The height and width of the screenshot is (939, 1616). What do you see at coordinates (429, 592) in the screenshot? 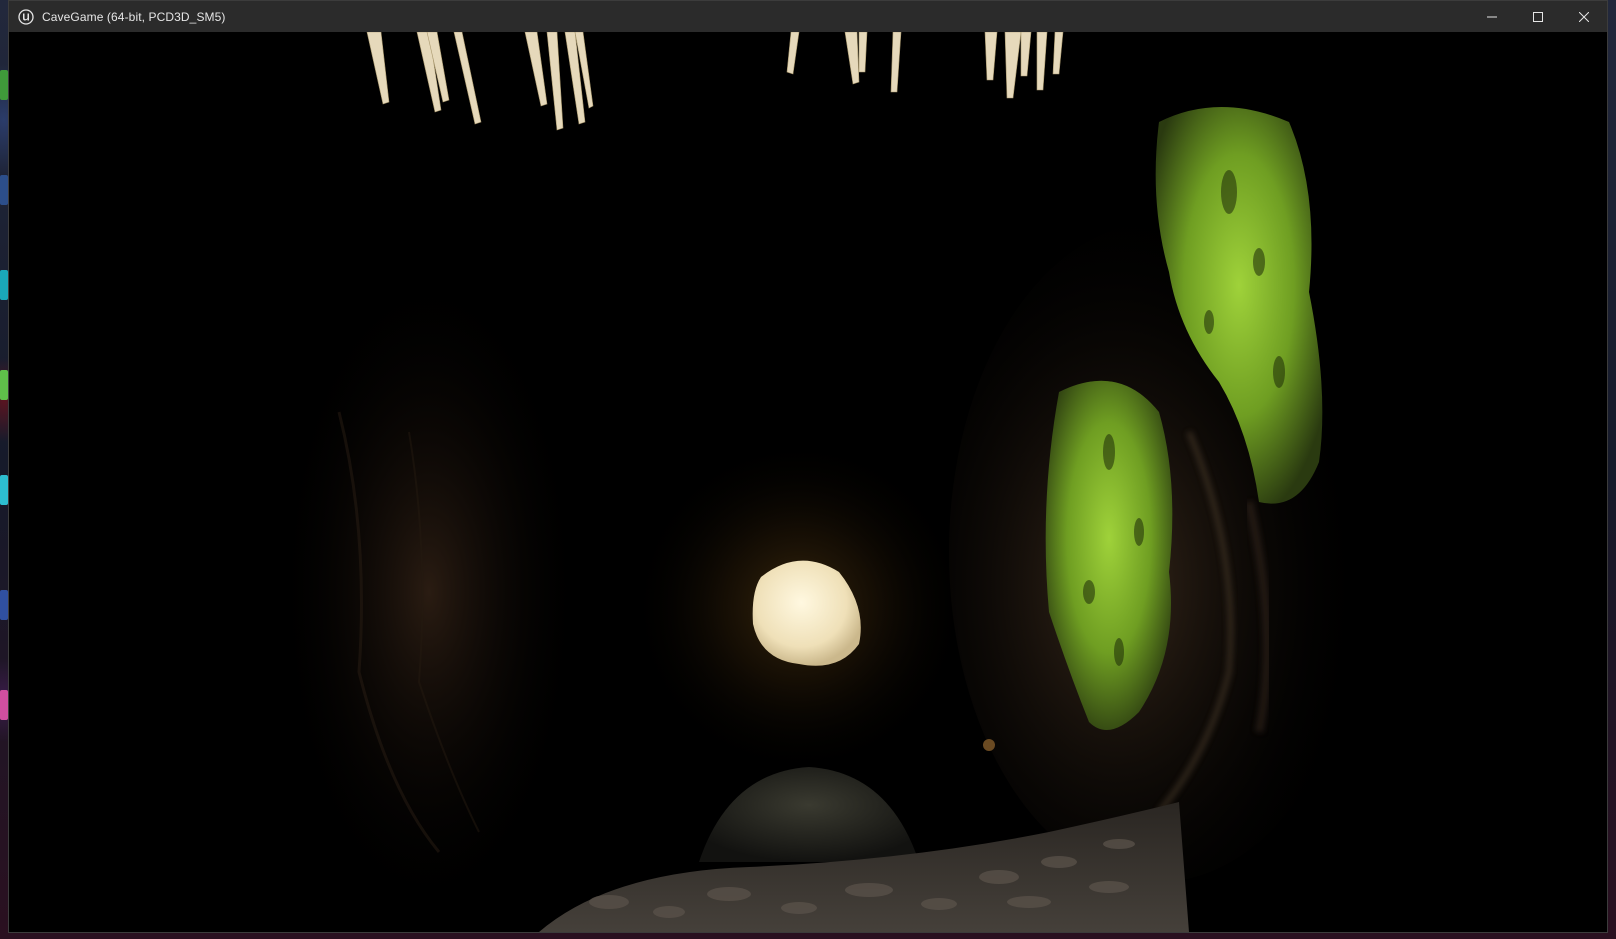
I see `left-cave-wall` at bounding box center [429, 592].